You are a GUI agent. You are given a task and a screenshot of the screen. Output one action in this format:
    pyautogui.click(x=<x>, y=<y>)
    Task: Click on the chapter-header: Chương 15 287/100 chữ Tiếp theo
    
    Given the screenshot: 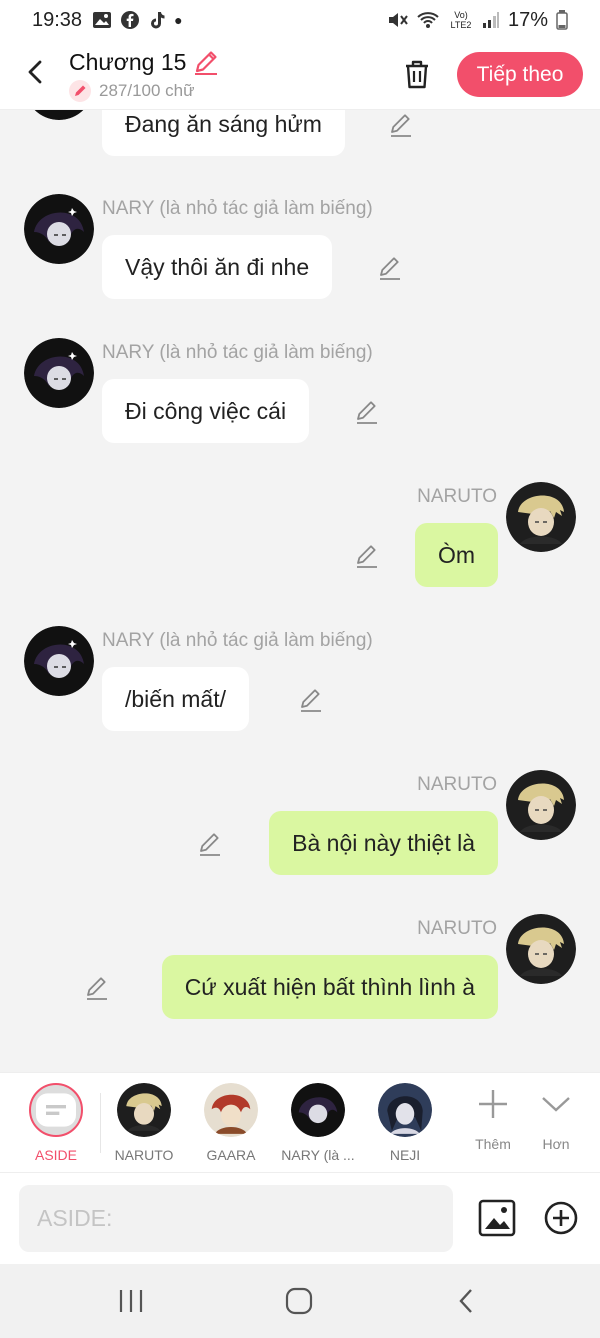 What is the action you would take?
    pyautogui.click(x=300, y=75)
    